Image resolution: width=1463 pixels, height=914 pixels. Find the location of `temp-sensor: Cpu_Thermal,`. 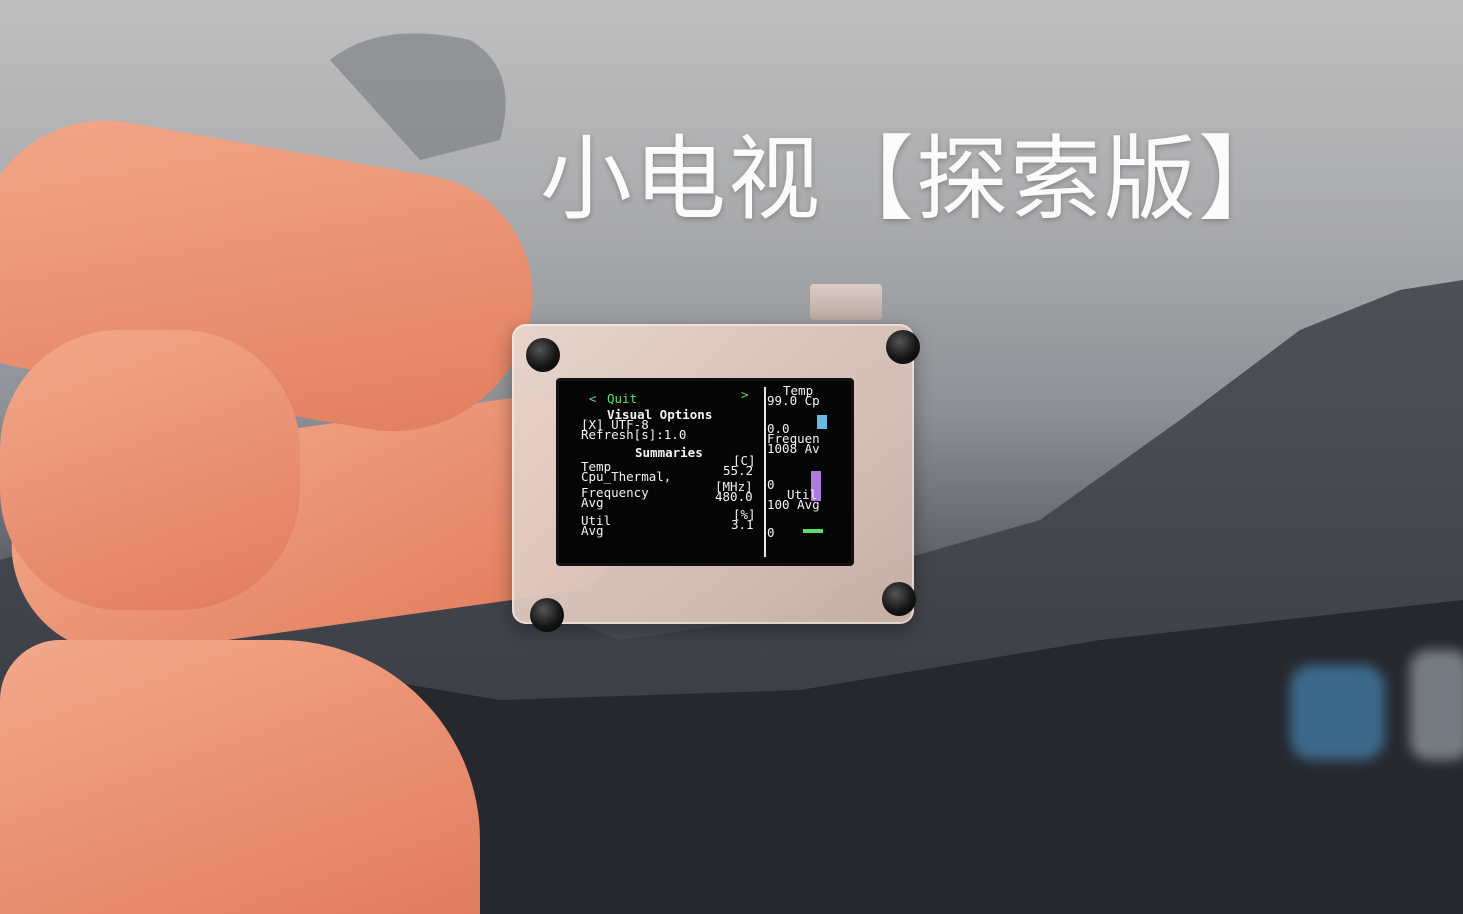

temp-sensor: Cpu_Thermal, is located at coordinates (626, 476).